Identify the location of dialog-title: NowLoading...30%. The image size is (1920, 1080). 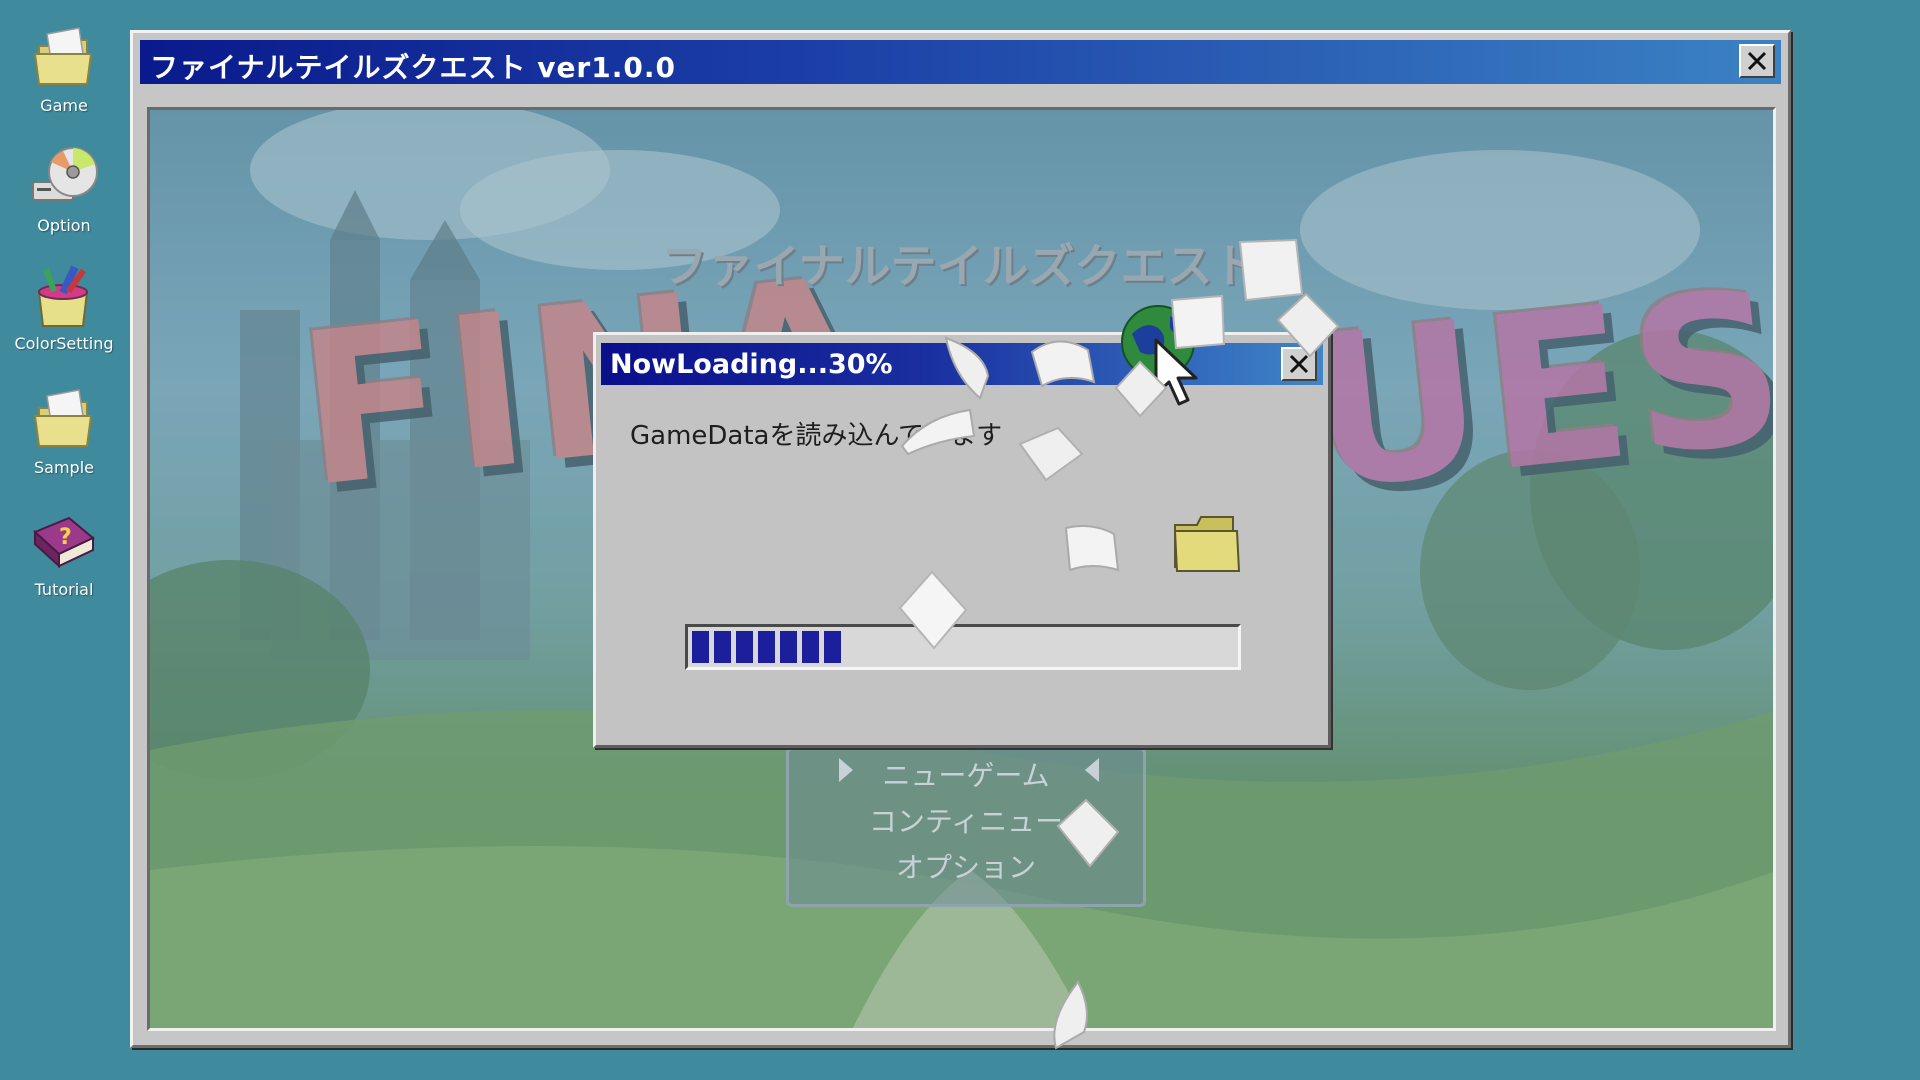
(751, 364).